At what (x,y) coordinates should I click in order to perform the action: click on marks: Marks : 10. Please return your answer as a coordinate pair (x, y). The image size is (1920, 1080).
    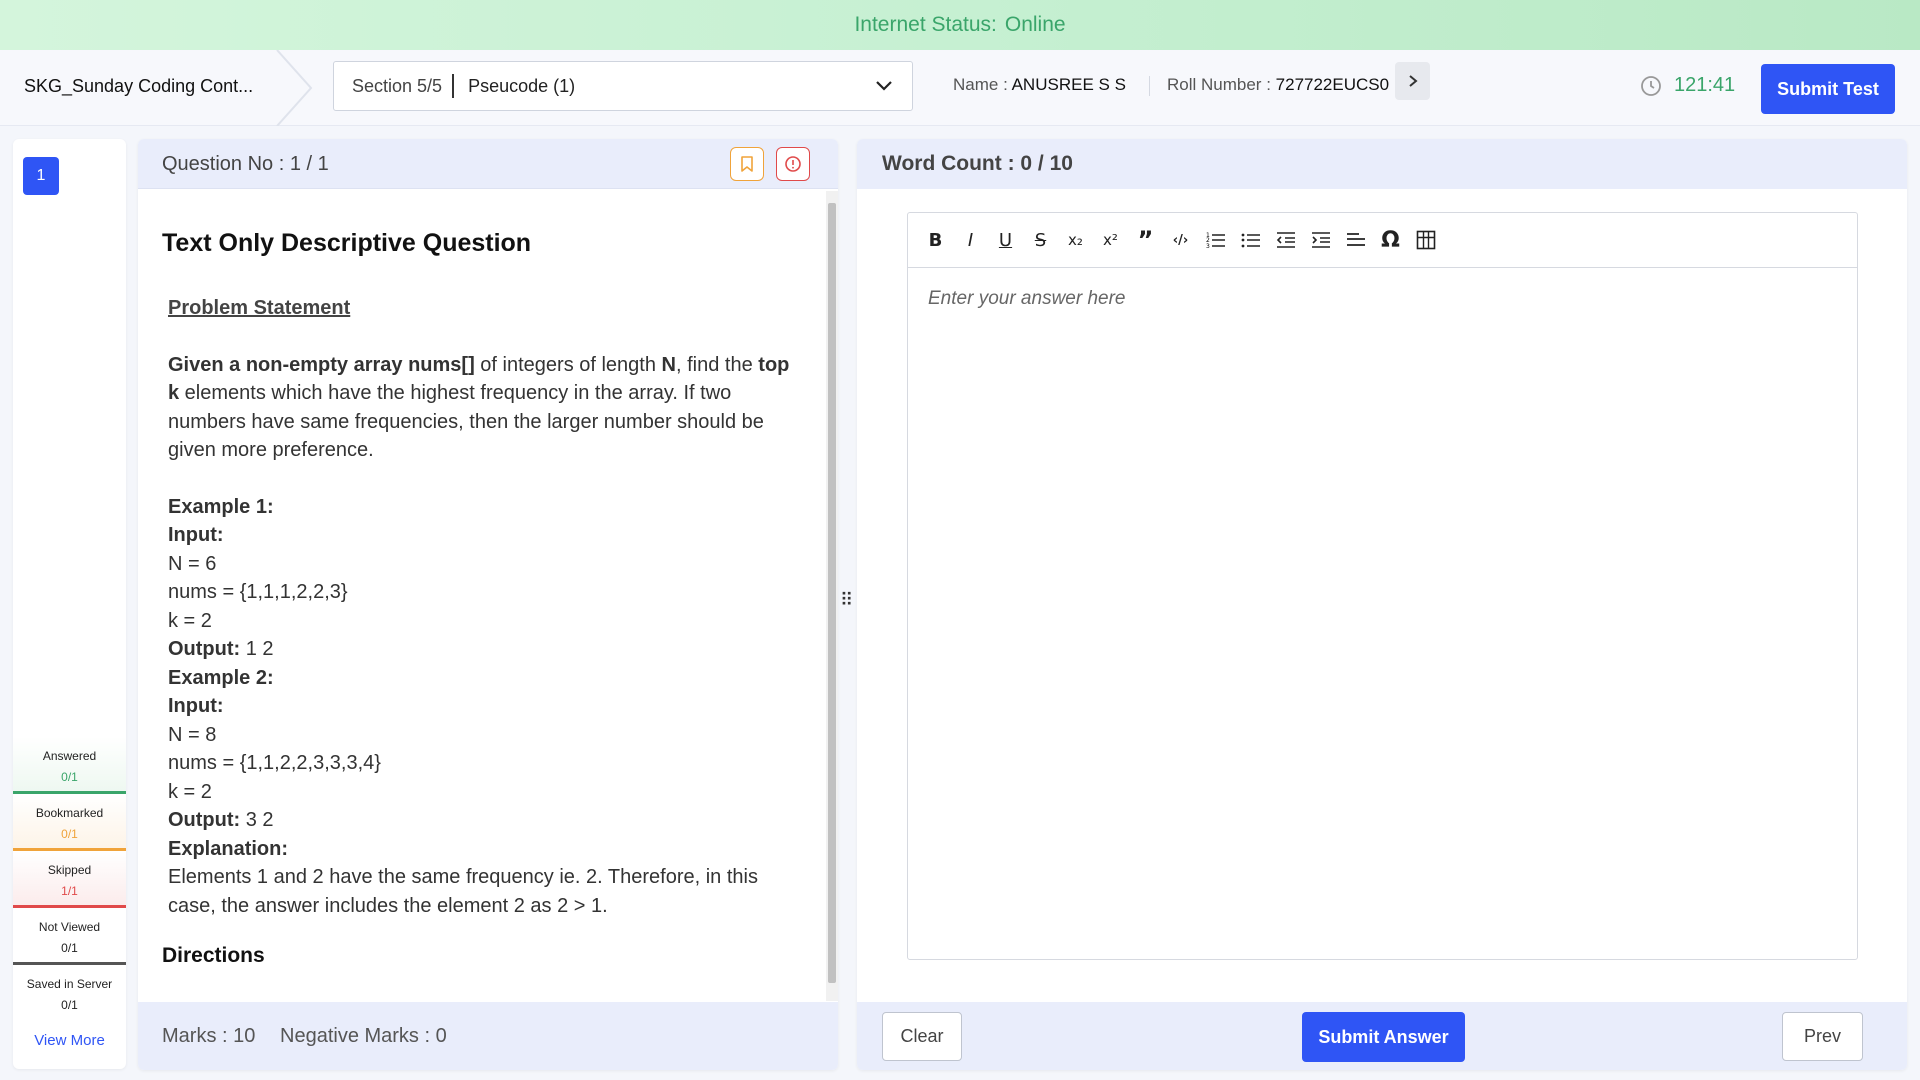
    Looking at the image, I should click on (209, 1036).